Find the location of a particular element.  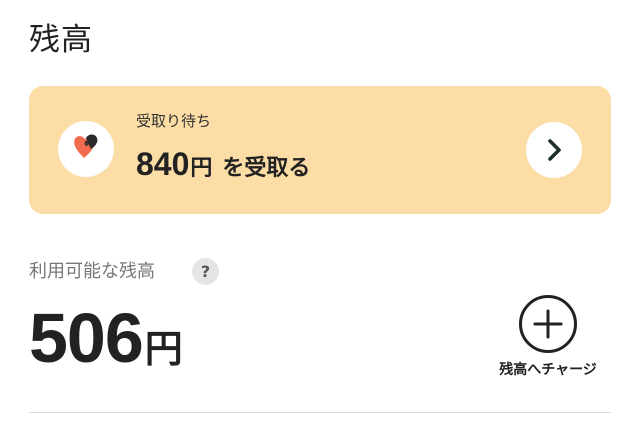

balance-amount-row: 506 円 is located at coordinates (106, 338).